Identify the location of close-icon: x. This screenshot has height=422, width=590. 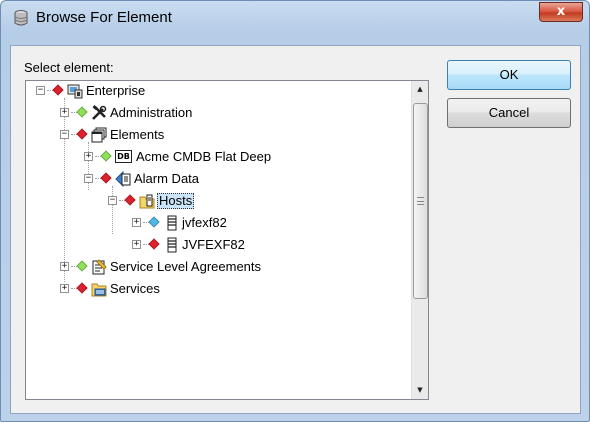
(561, 11).